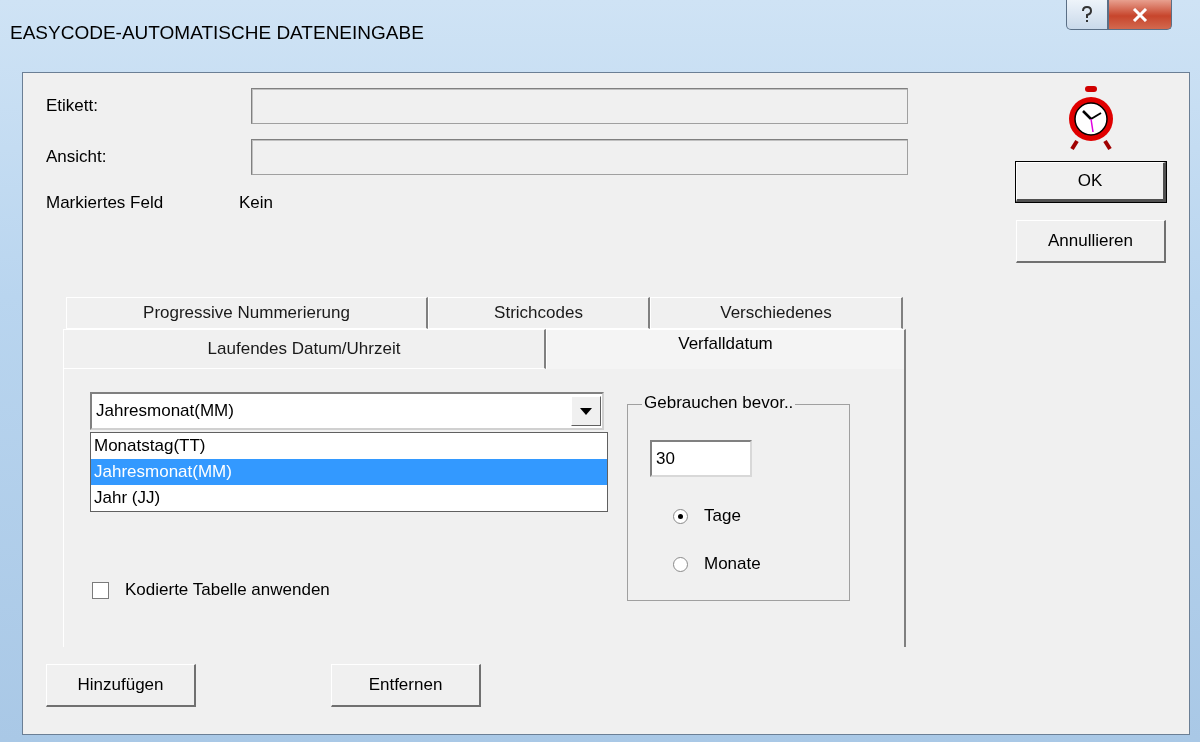  I want to click on close-icon, so click(1140, 14).